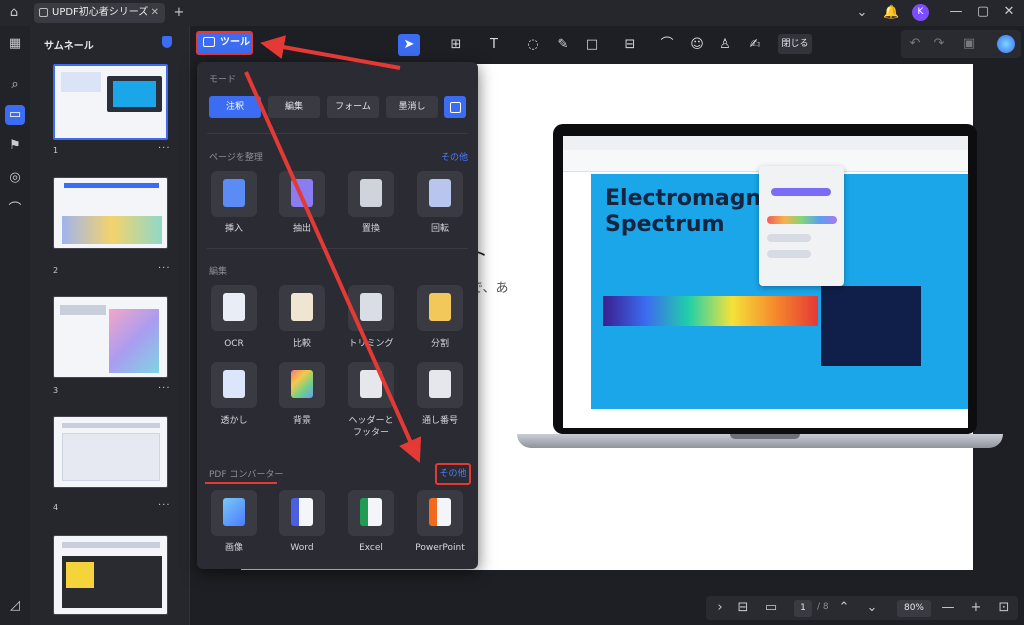  Describe the element at coordinates (15, 210) in the screenshot. I see `attachment-icon: ⌒` at that location.